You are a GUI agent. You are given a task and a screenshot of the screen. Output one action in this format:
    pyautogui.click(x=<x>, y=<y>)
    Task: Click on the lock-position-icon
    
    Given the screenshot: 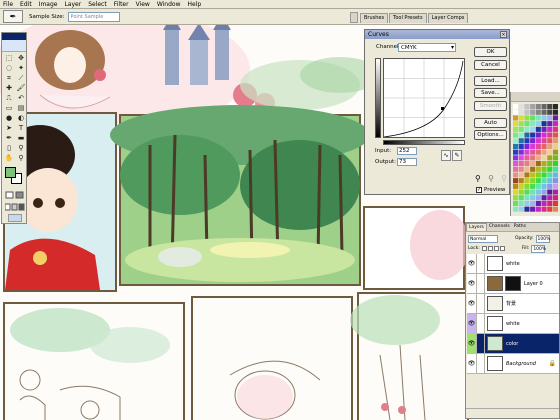 What is the action you would take?
    pyautogui.click(x=496, y=248)
    